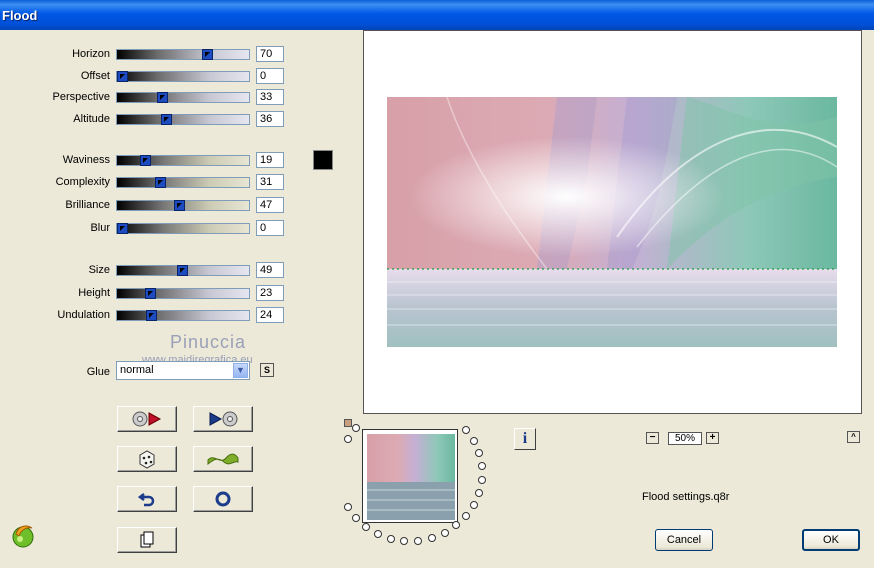 The height and width of the screenshot is (568, 874). Describe the element at coordinates (94, 293) in the screenshot. I see `height-label: Height` at that location.